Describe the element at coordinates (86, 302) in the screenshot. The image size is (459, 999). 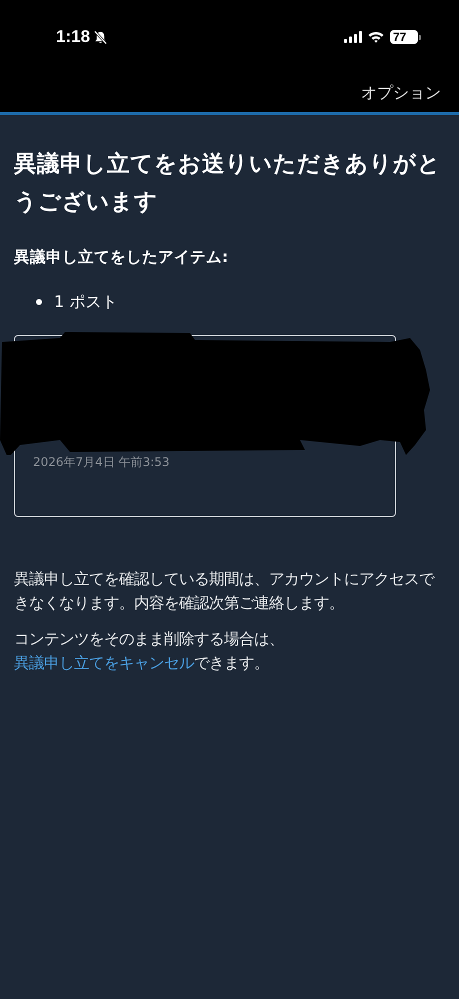
I see `list-item: 1 ポスト` at that location.